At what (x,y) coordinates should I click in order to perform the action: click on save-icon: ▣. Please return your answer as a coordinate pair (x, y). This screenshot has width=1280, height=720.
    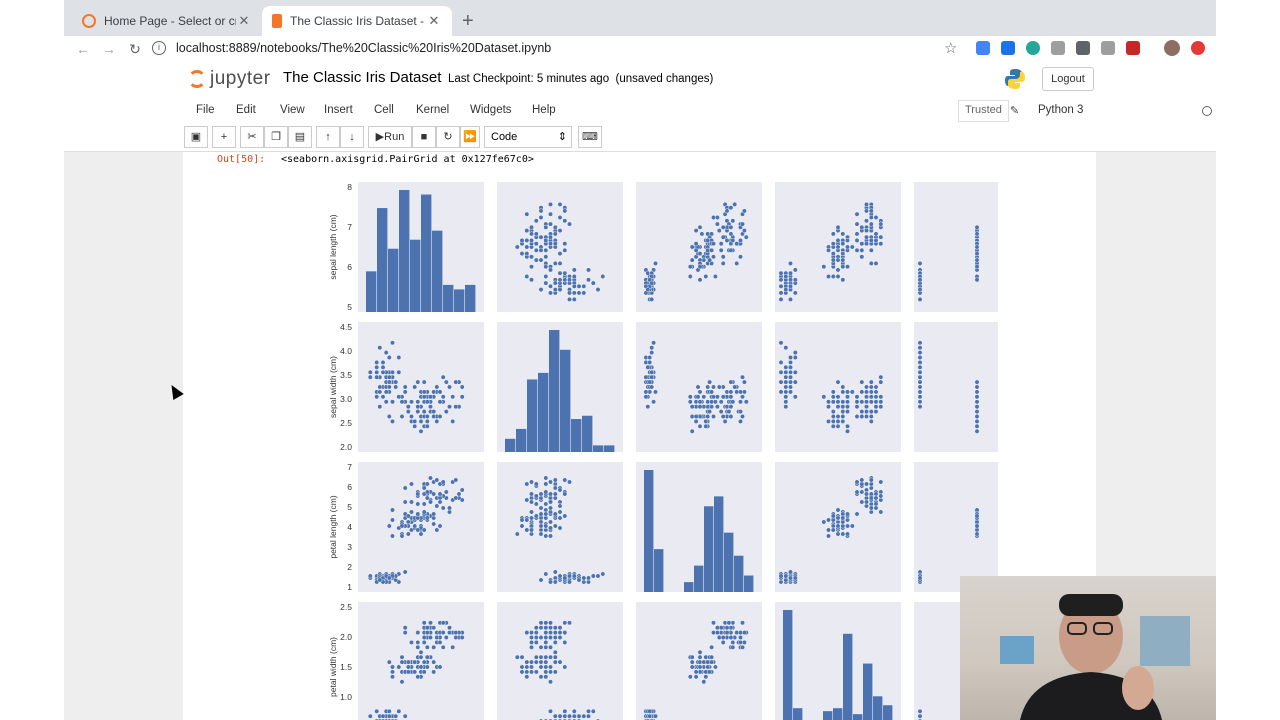
    Looking at the image, I should click on (196, 137).